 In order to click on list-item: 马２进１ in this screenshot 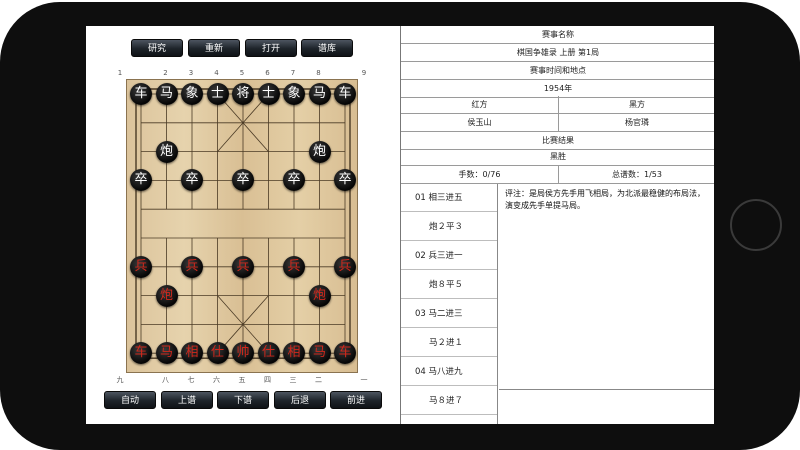, I will do `click(449, 343)`.